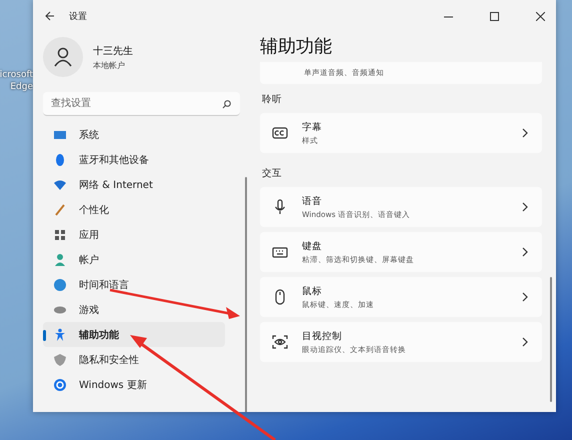 The image size is (572, 440). I want to click on nav-item: Windows 更新, so click(134, 384).